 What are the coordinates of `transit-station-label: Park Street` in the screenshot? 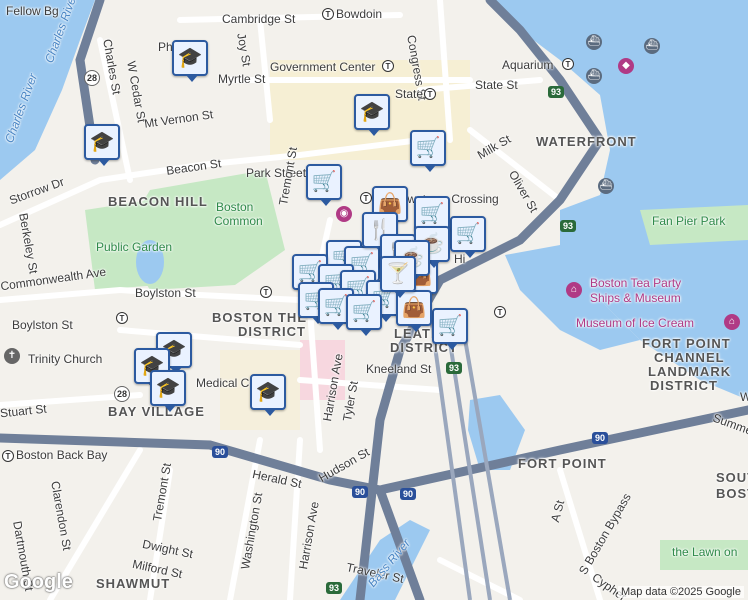 It's located at (276, 173).